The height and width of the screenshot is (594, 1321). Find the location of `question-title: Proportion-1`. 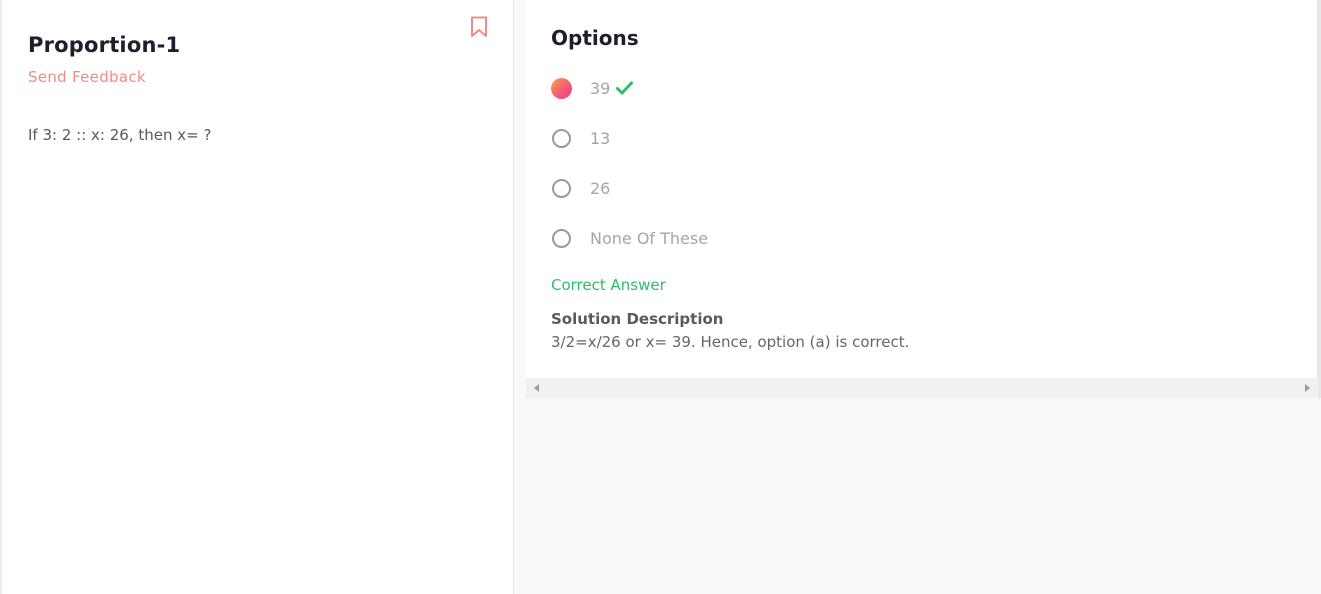

question-title: Proportion-1 is located at coordinates (104, 45).